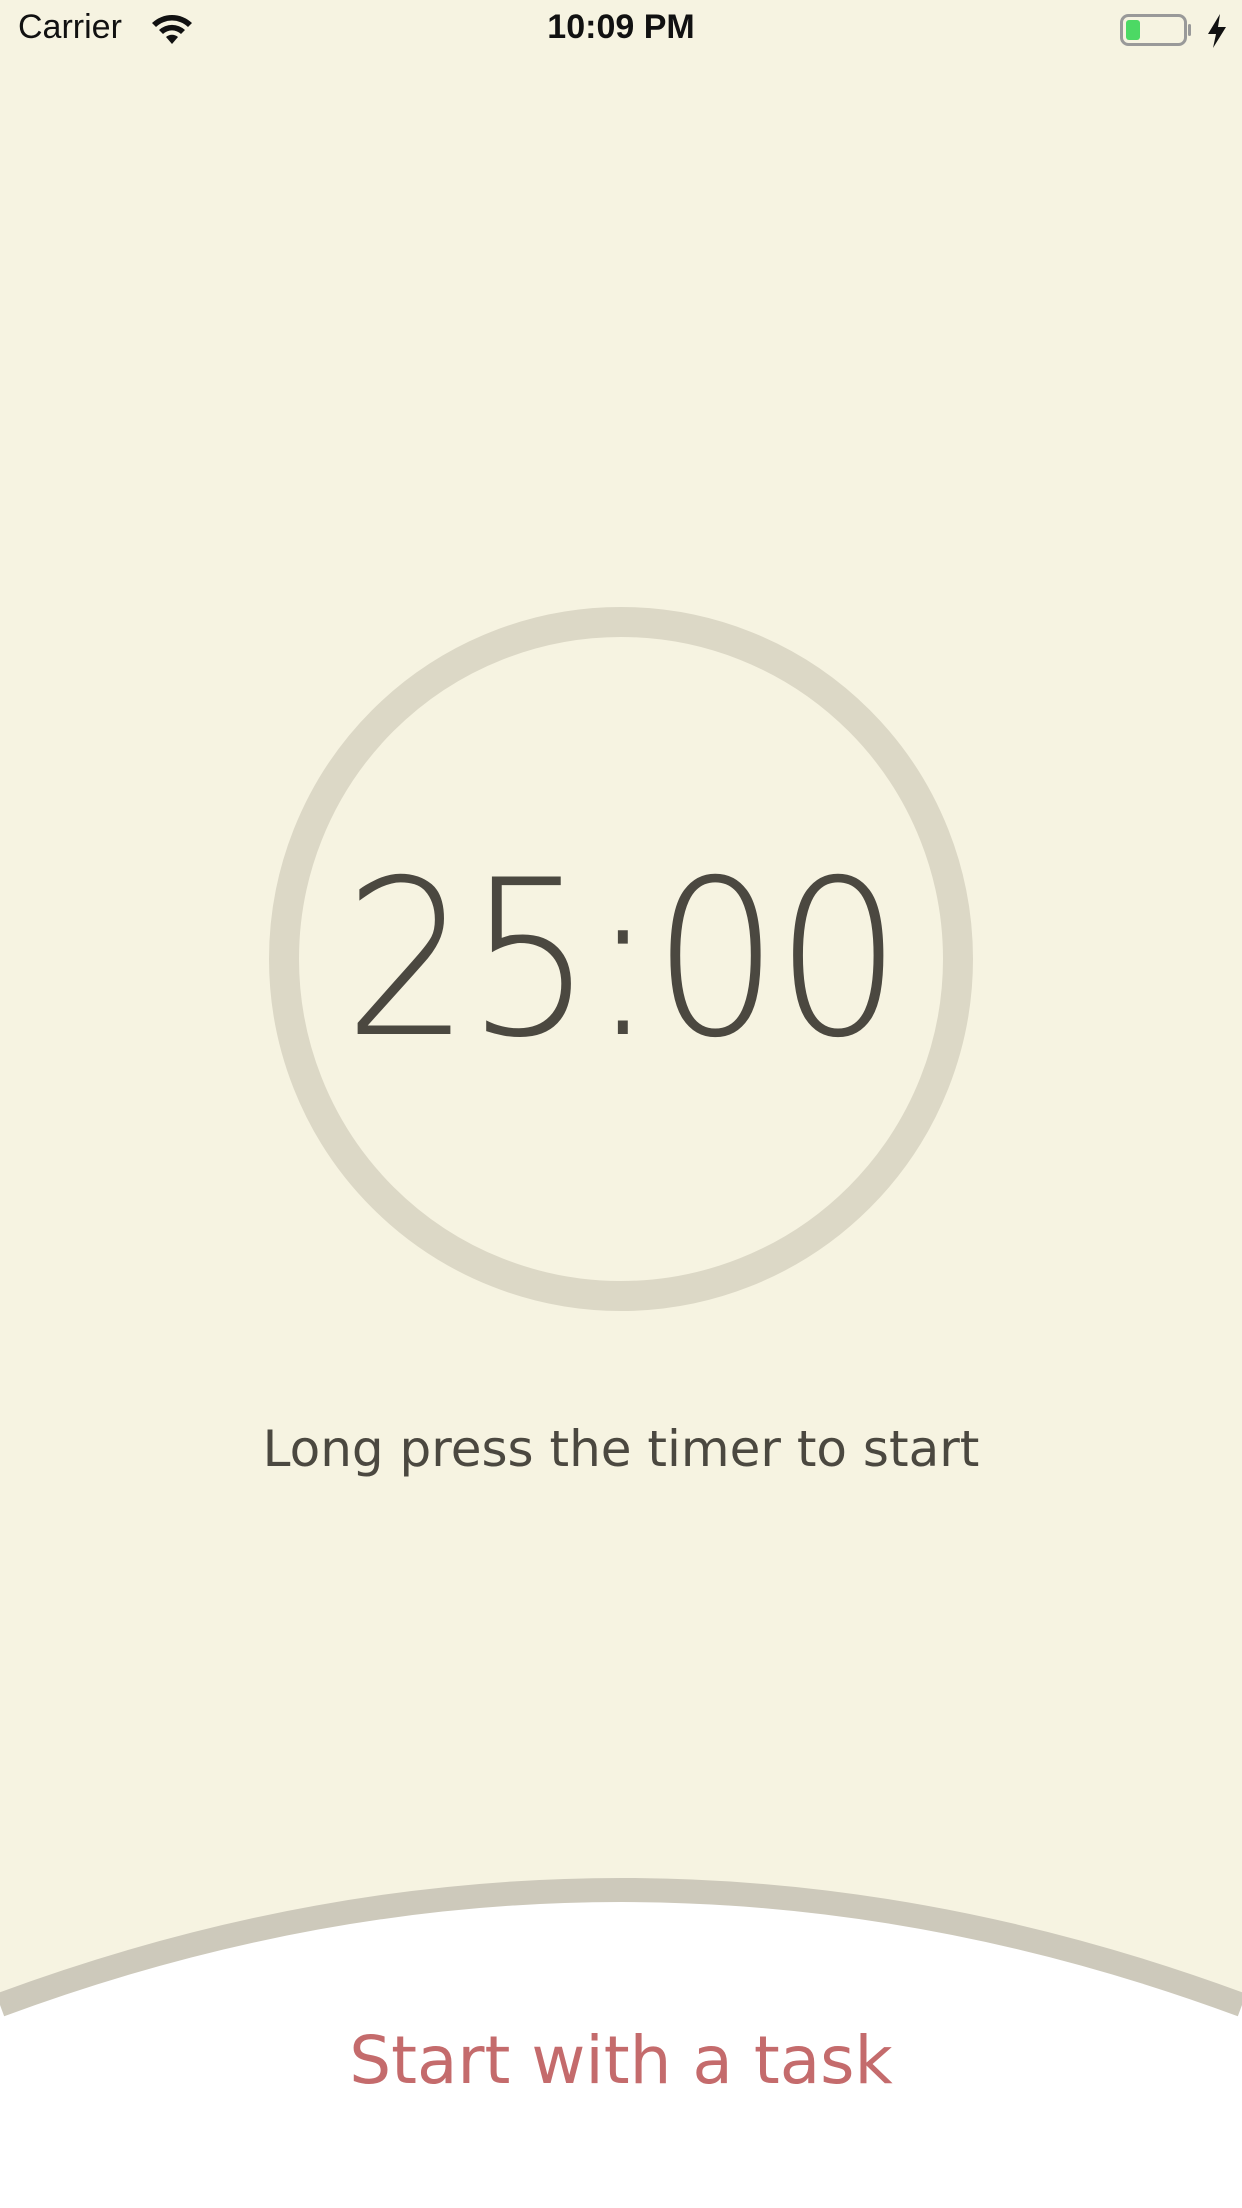  I want to click on status-time: 10:09 PM, so click(621, 27).